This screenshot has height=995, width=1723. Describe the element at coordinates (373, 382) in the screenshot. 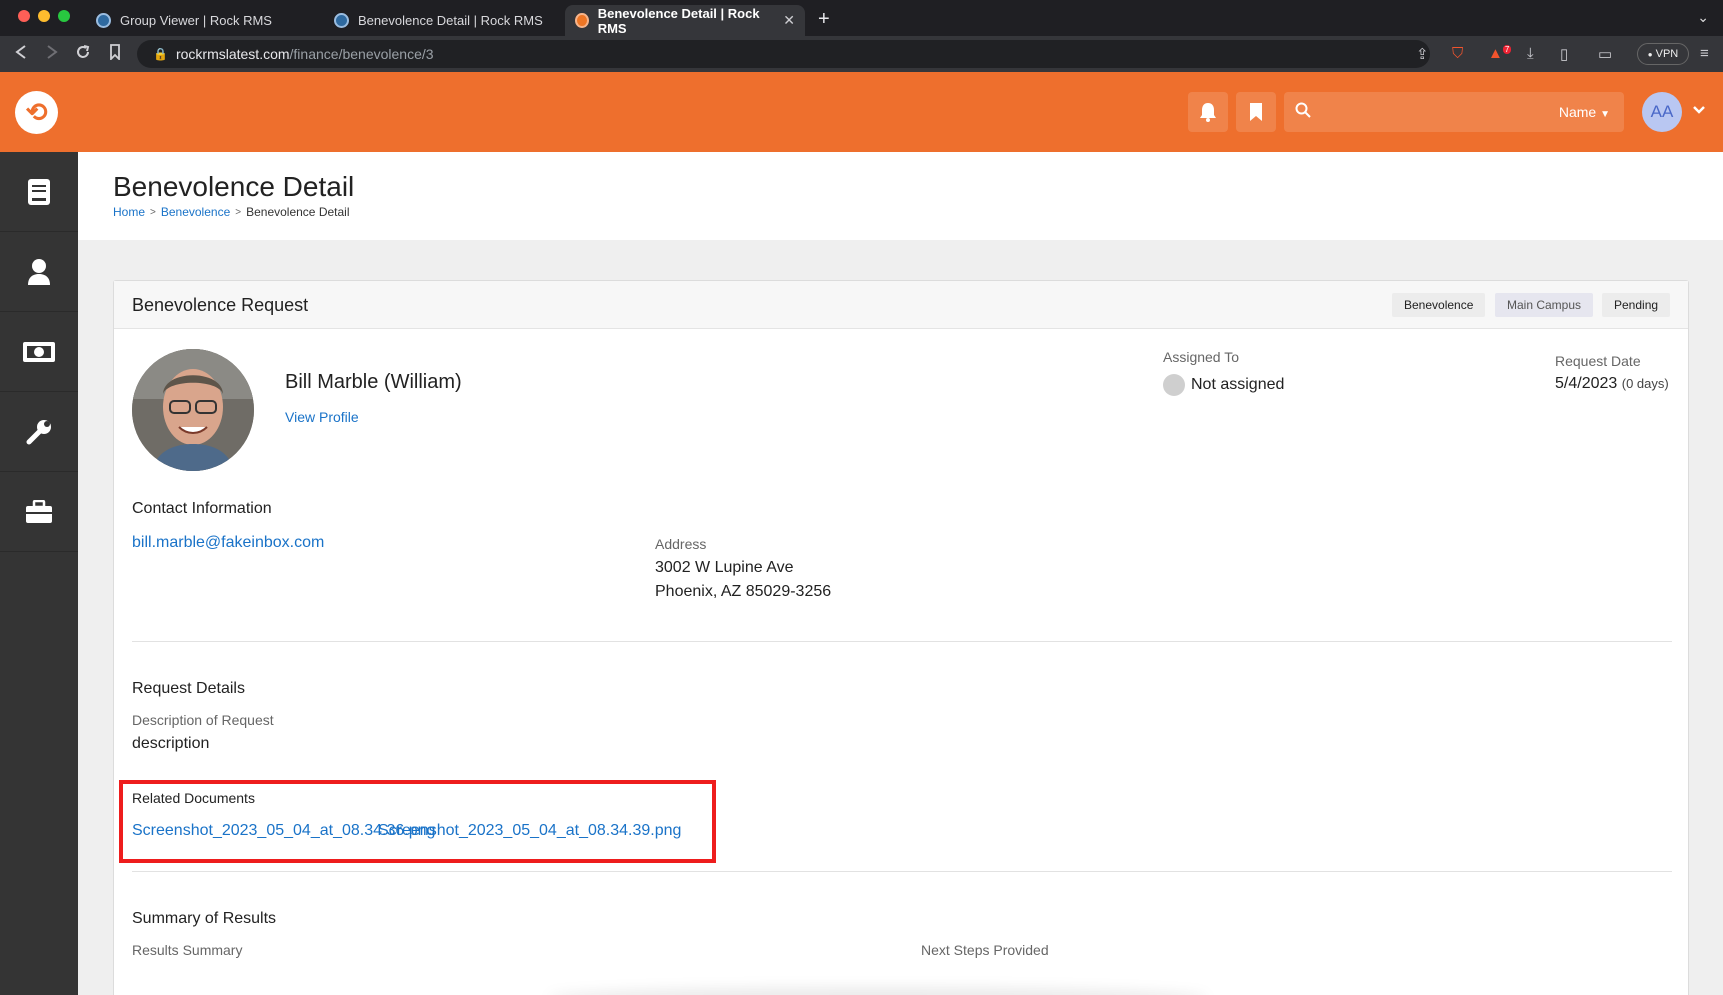

I see `person-name: Bill Marble (William)` at that location.